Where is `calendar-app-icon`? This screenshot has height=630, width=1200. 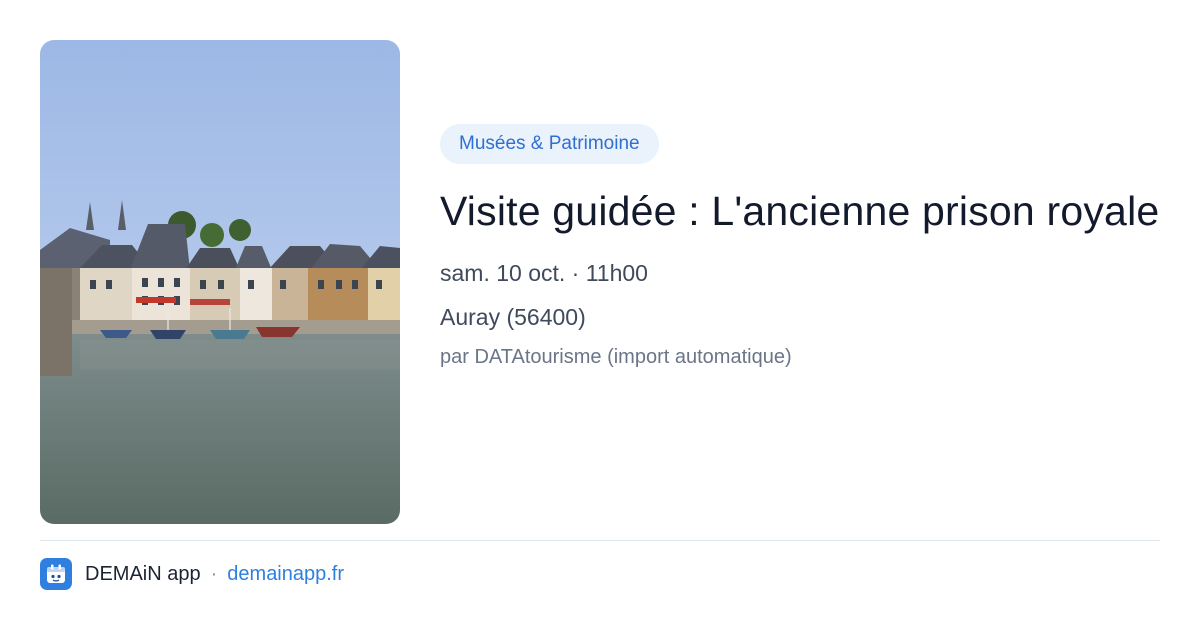 calendar-app-icon is located at coordinates (56, 574).